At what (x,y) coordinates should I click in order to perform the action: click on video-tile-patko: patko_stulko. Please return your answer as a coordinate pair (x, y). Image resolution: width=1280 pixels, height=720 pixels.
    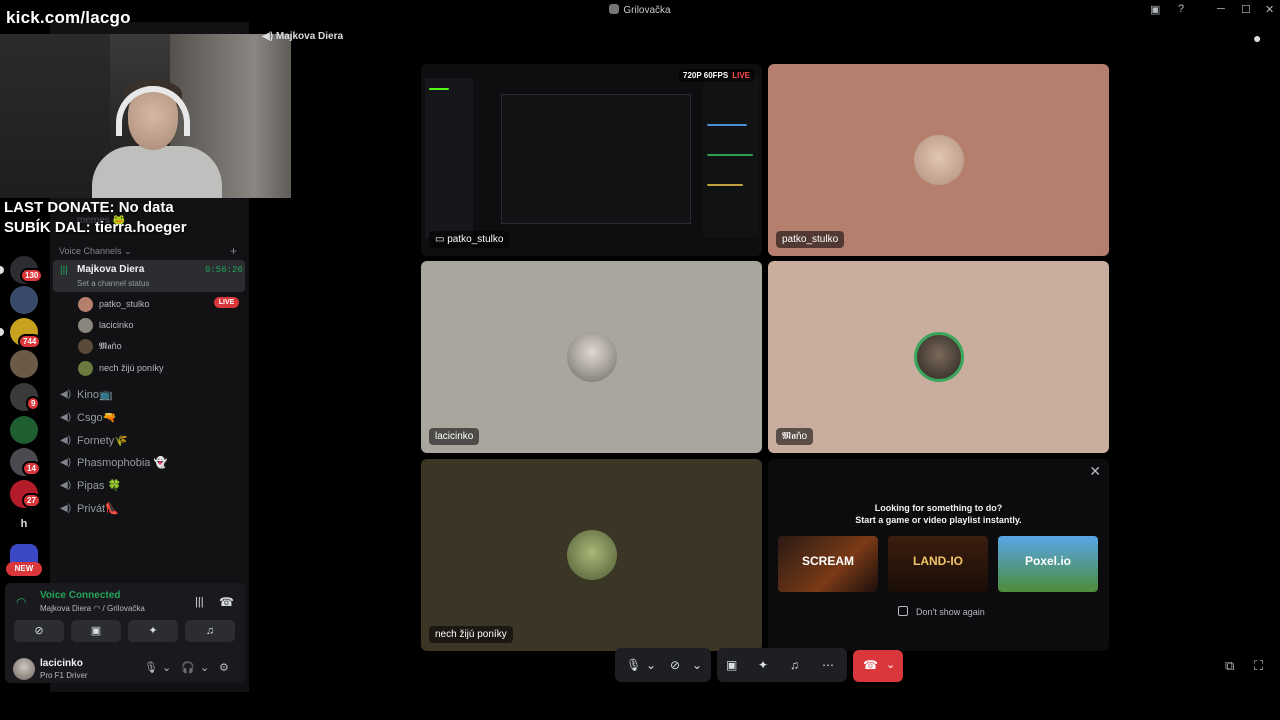
    Looking at the image, I should click on (938, 160).